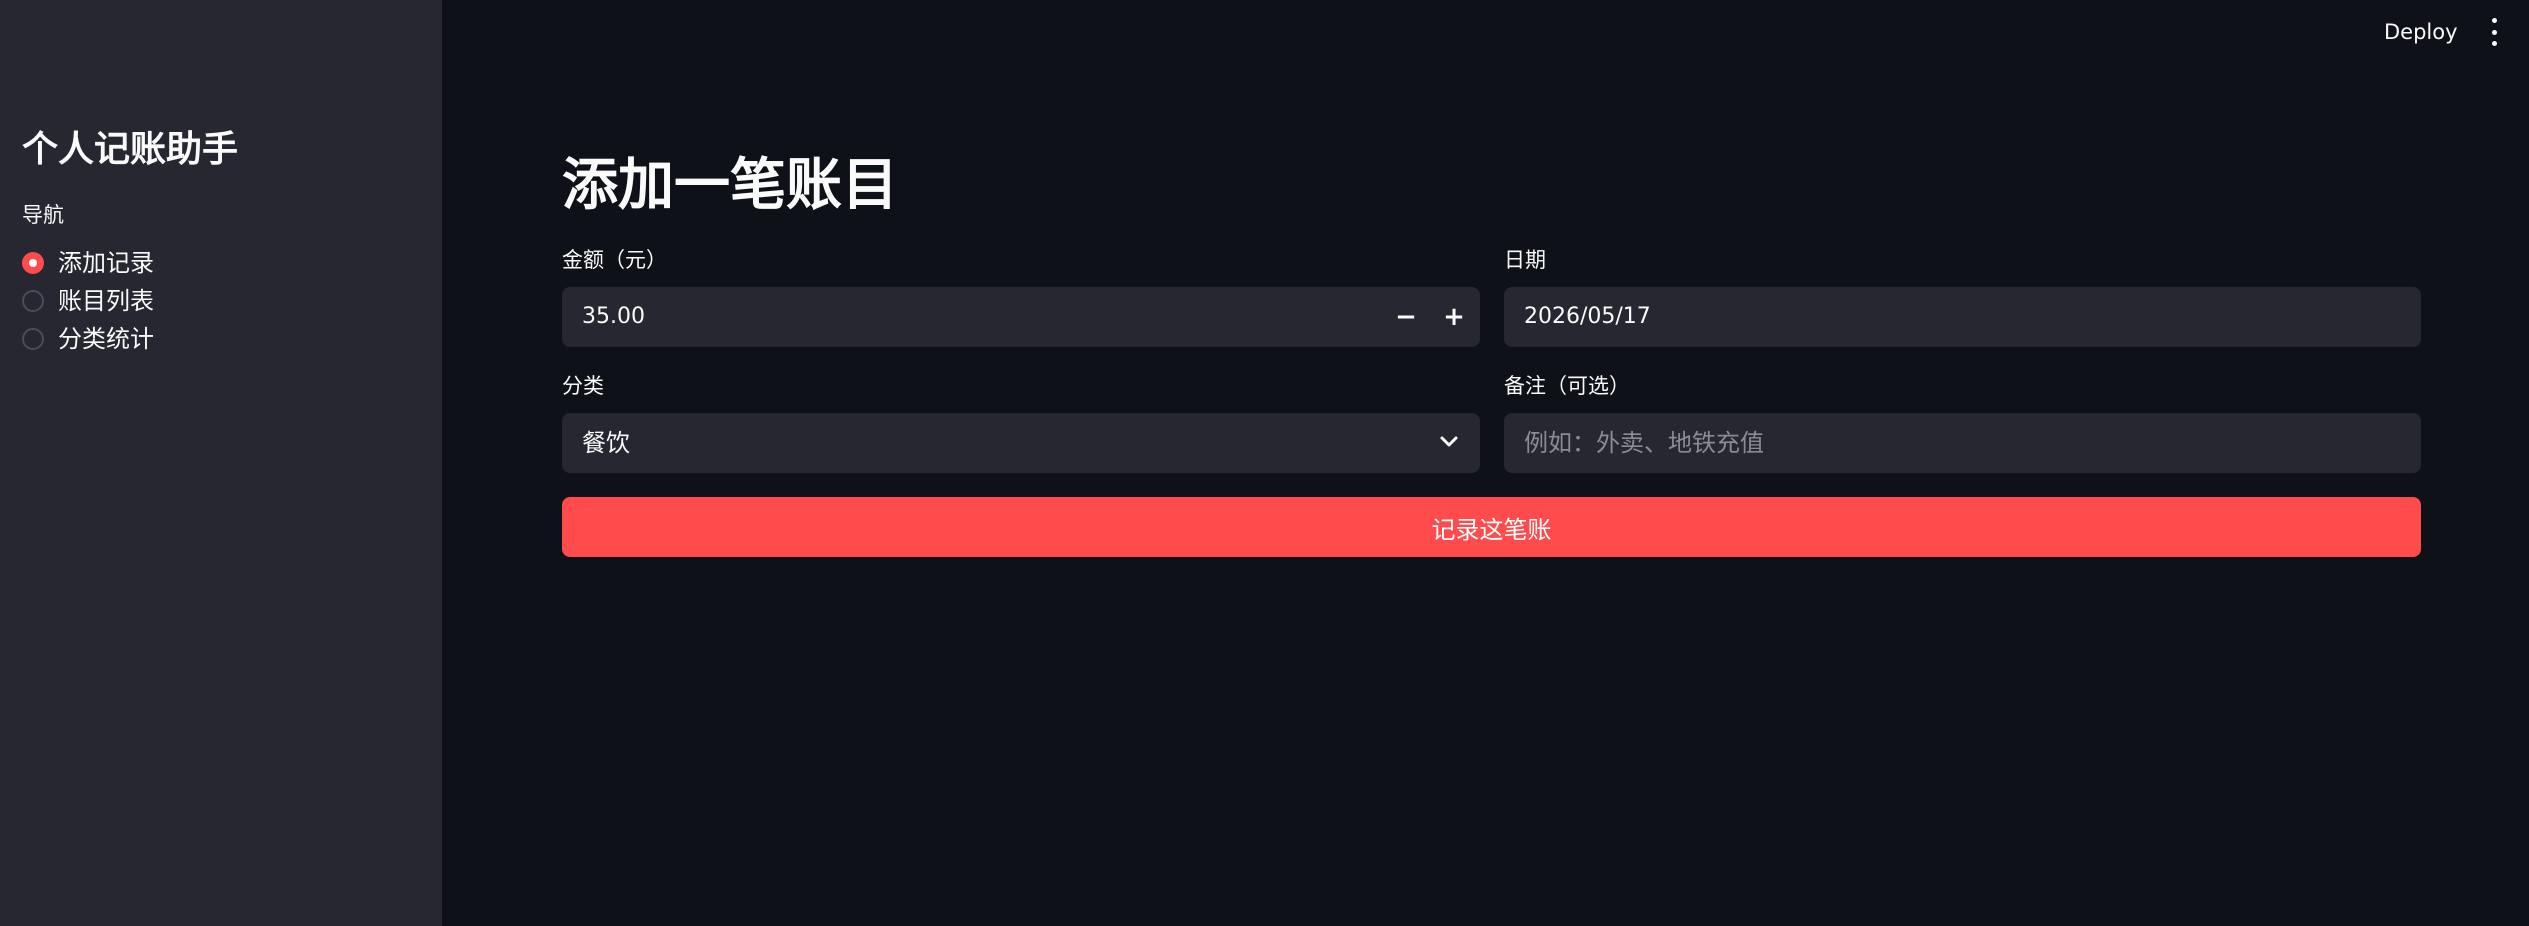  Describe the element at coordinates (1449, 442) in the screenshot. I see `chevron-down-icon` at that location.